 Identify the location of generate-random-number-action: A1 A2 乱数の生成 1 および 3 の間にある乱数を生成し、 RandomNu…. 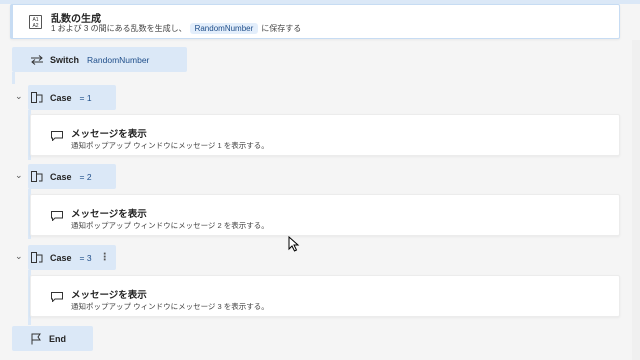
(315, 21).